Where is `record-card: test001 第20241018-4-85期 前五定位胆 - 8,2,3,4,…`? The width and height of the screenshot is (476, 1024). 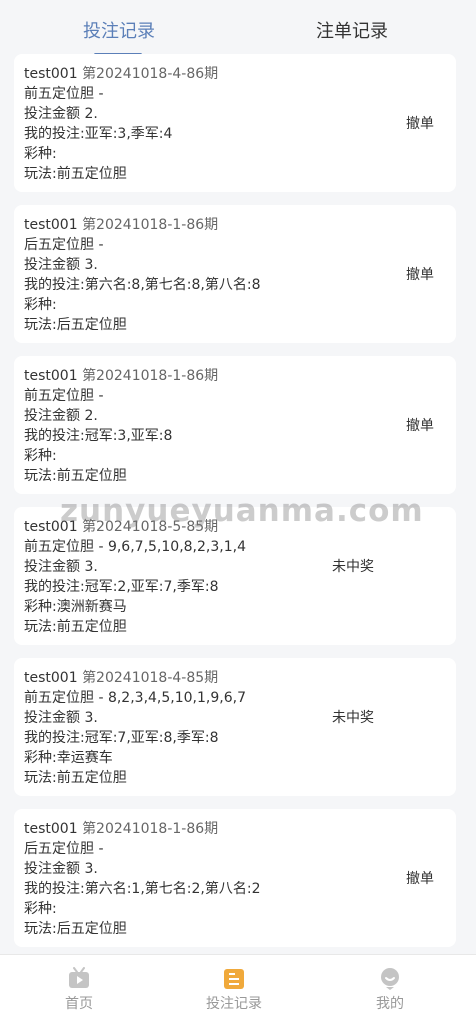 record-card: test001 第20241018-4-85期 前五定位胆 - 8,2,3,4,… is located at coordinates (235, 727).